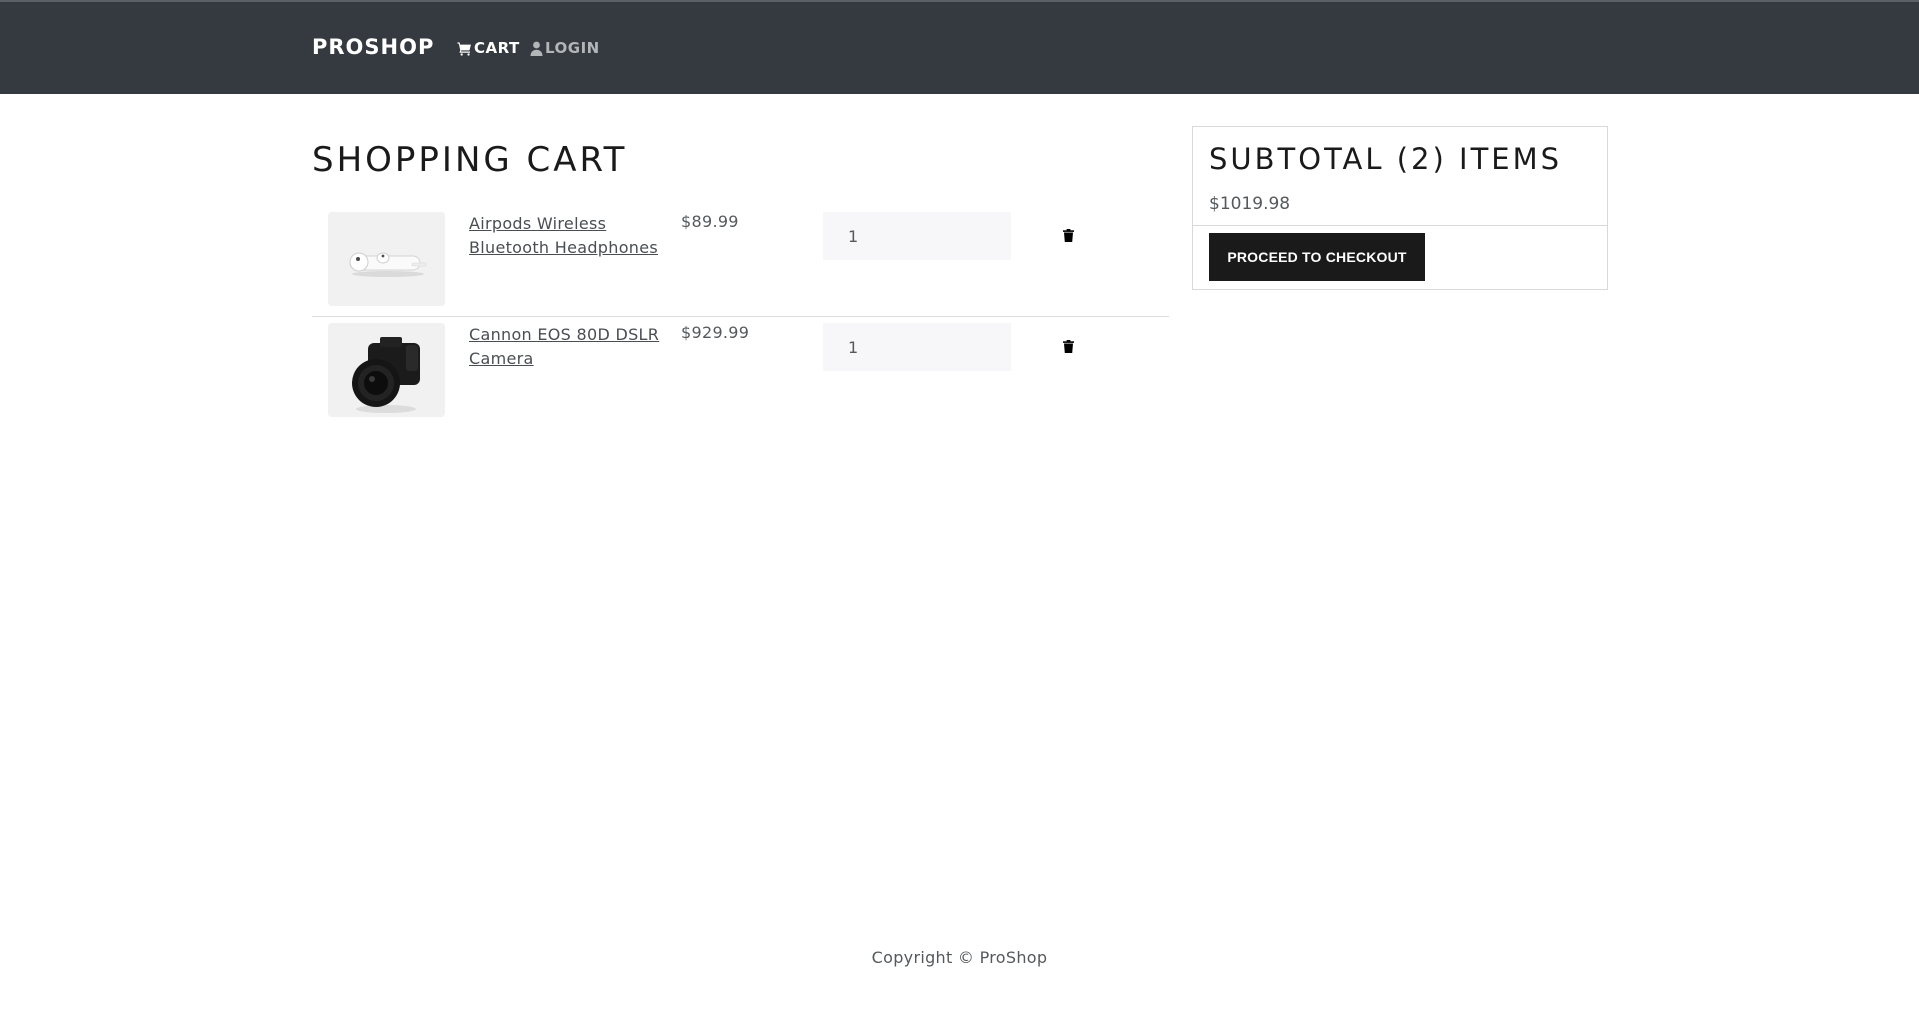  I want to click on product-link: Cannon EOS 80D DSLR Camera, so click(569, 347).